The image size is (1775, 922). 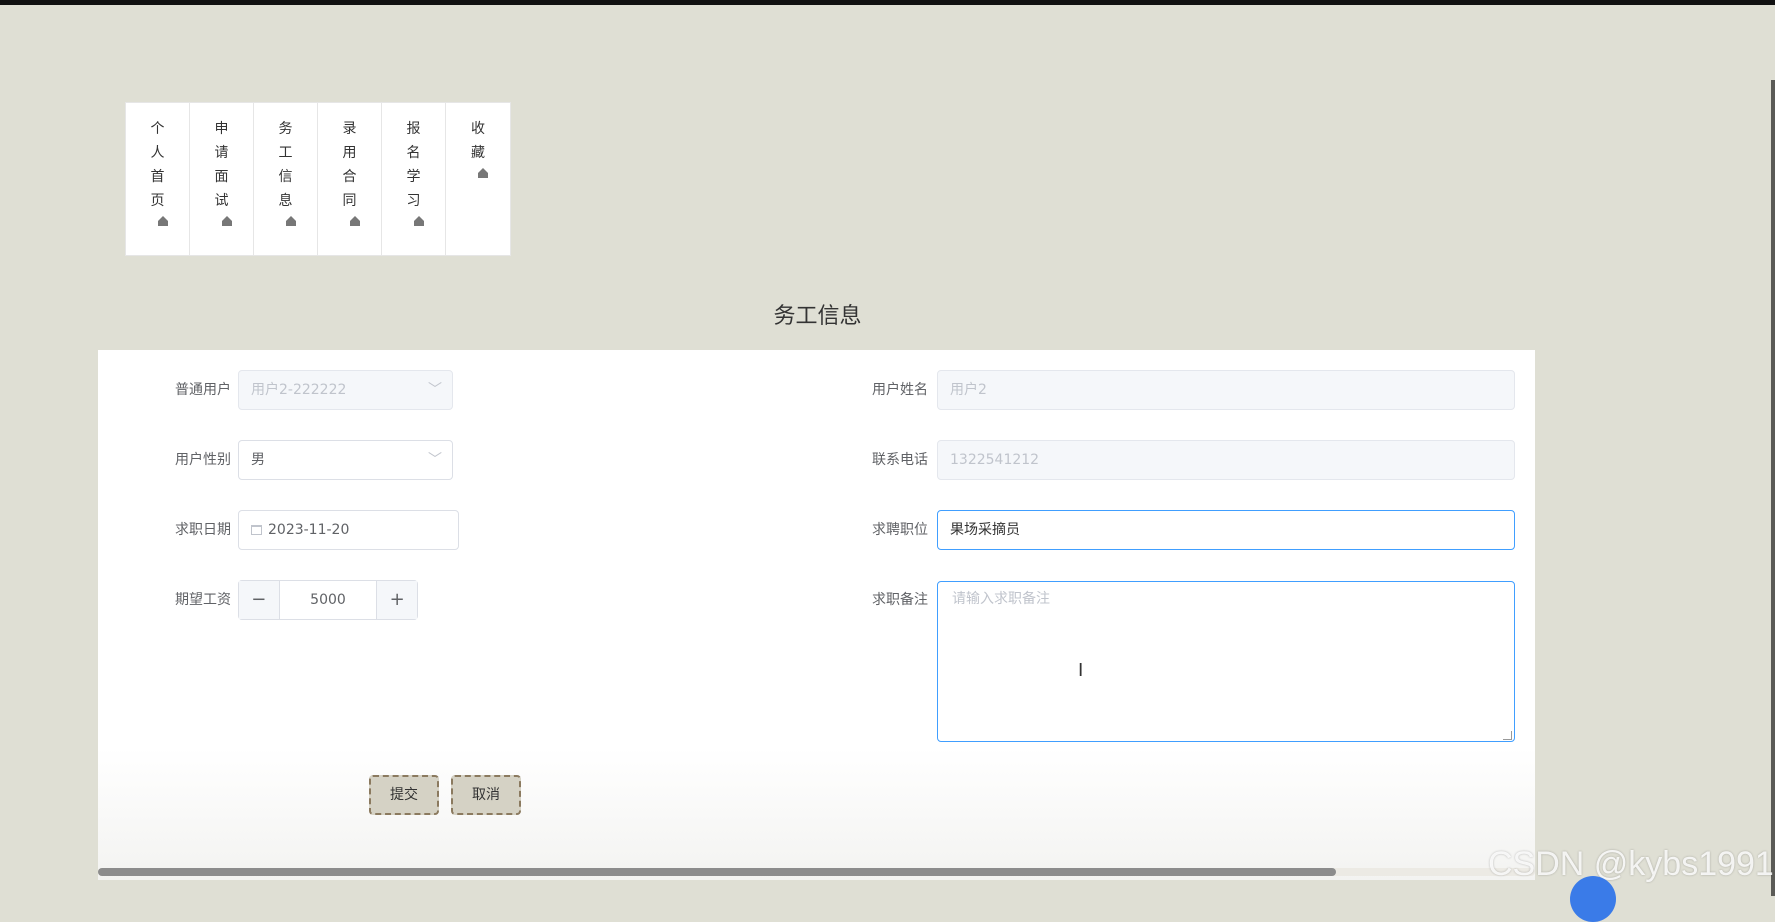 I want to click on position-input-value: 果场采摘员, so click(x=985, y=530).